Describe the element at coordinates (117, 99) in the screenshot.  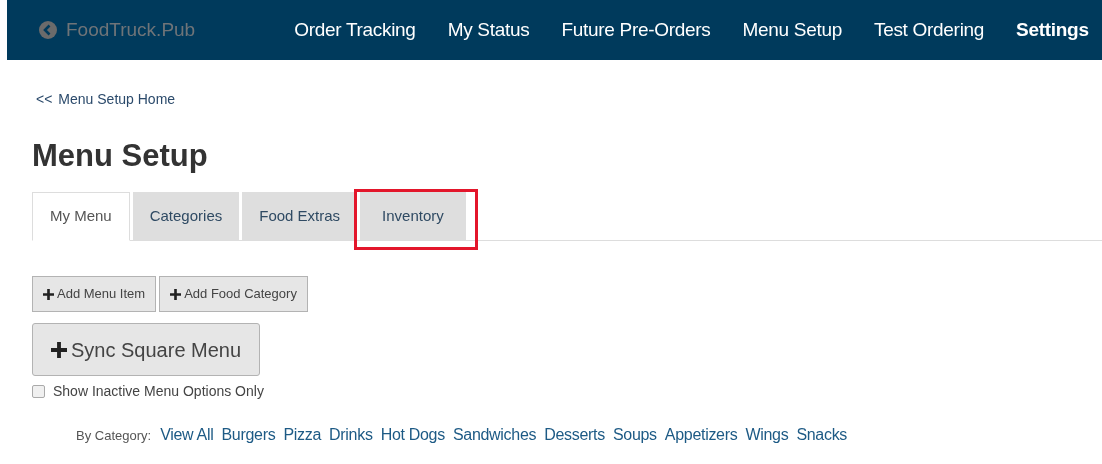
I see `breadcrumb-link: Menu Setup Home` at that location.